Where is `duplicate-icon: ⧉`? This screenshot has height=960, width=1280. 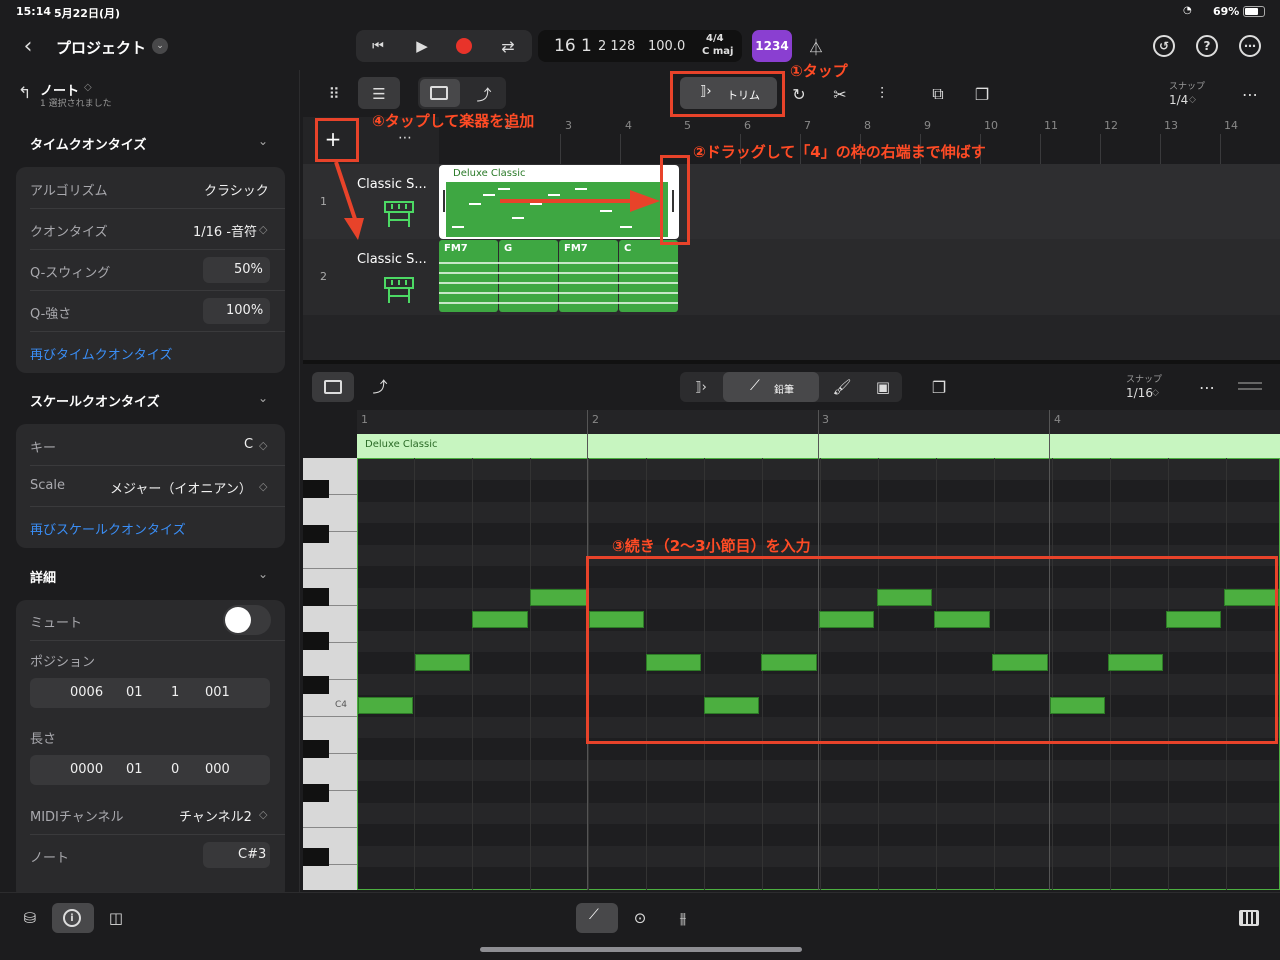
duplicate-icon: ⧉ is located at coordinates (938, 94).